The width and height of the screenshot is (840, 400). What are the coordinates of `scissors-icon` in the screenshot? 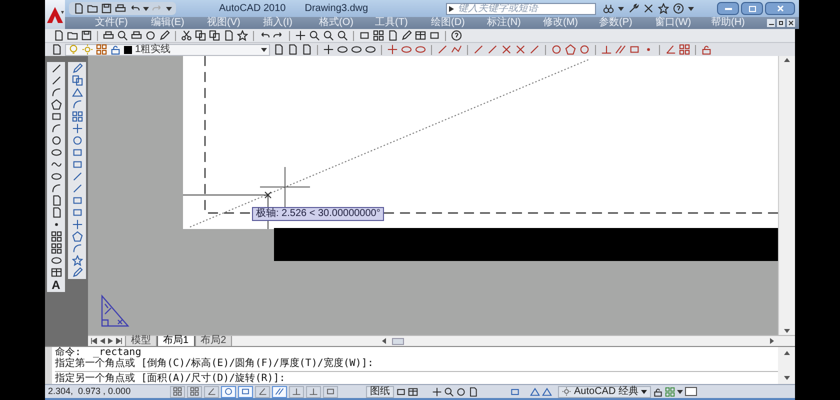 It's located at (186, 35).